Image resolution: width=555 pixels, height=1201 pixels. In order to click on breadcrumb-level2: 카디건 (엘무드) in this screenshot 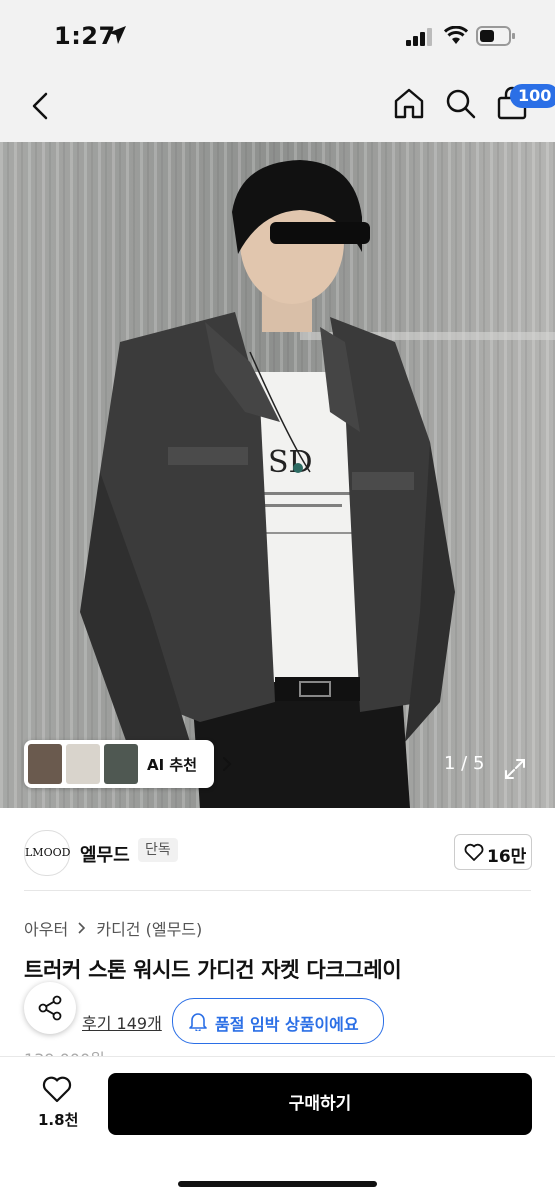, I will do `click(149, 929)`.